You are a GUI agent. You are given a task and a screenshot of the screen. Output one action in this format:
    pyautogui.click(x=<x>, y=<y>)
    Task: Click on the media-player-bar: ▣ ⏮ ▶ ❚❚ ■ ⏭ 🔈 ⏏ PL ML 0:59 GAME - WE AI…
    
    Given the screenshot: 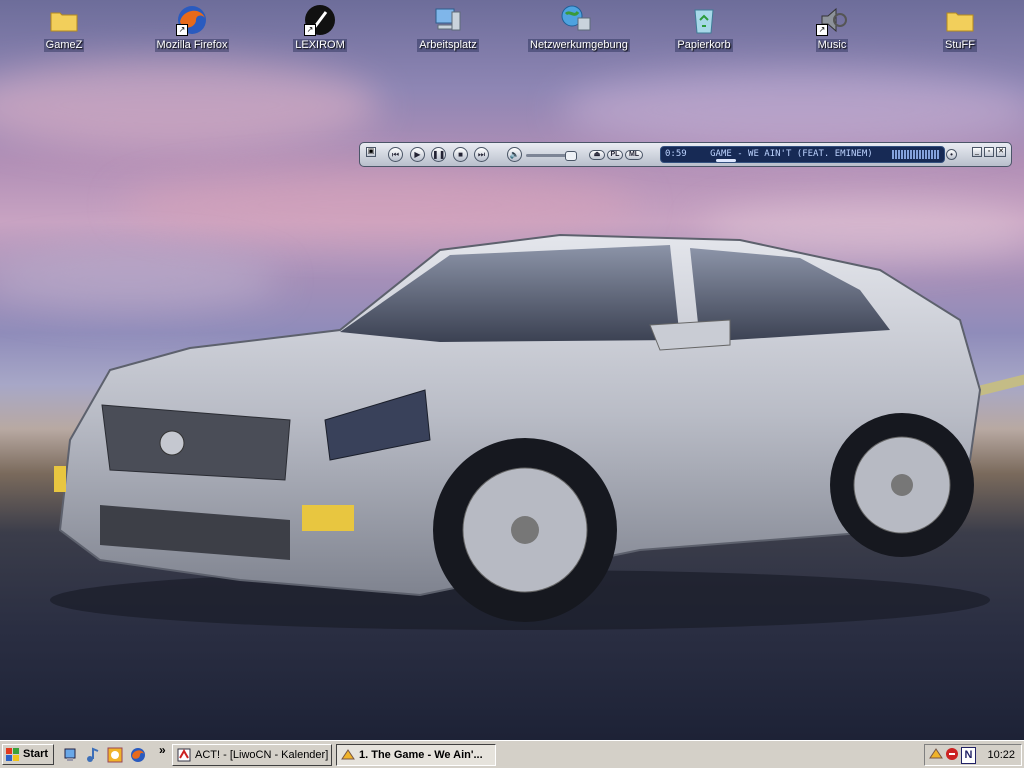 What is the action you would take?
    pyautogui.click(x=685, y=154)
    